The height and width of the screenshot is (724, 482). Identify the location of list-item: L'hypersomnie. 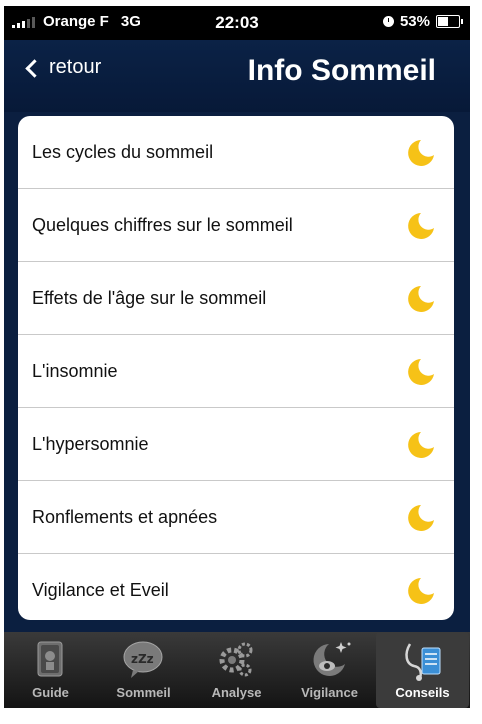
(236, 444).